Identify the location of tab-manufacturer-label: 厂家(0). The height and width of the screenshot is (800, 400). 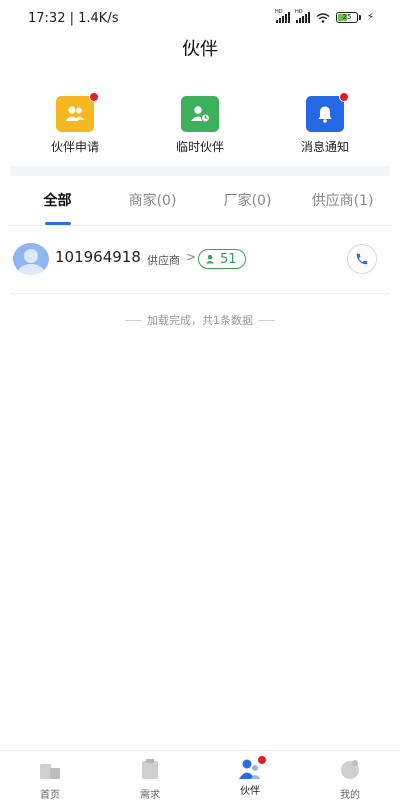
(247, 201).